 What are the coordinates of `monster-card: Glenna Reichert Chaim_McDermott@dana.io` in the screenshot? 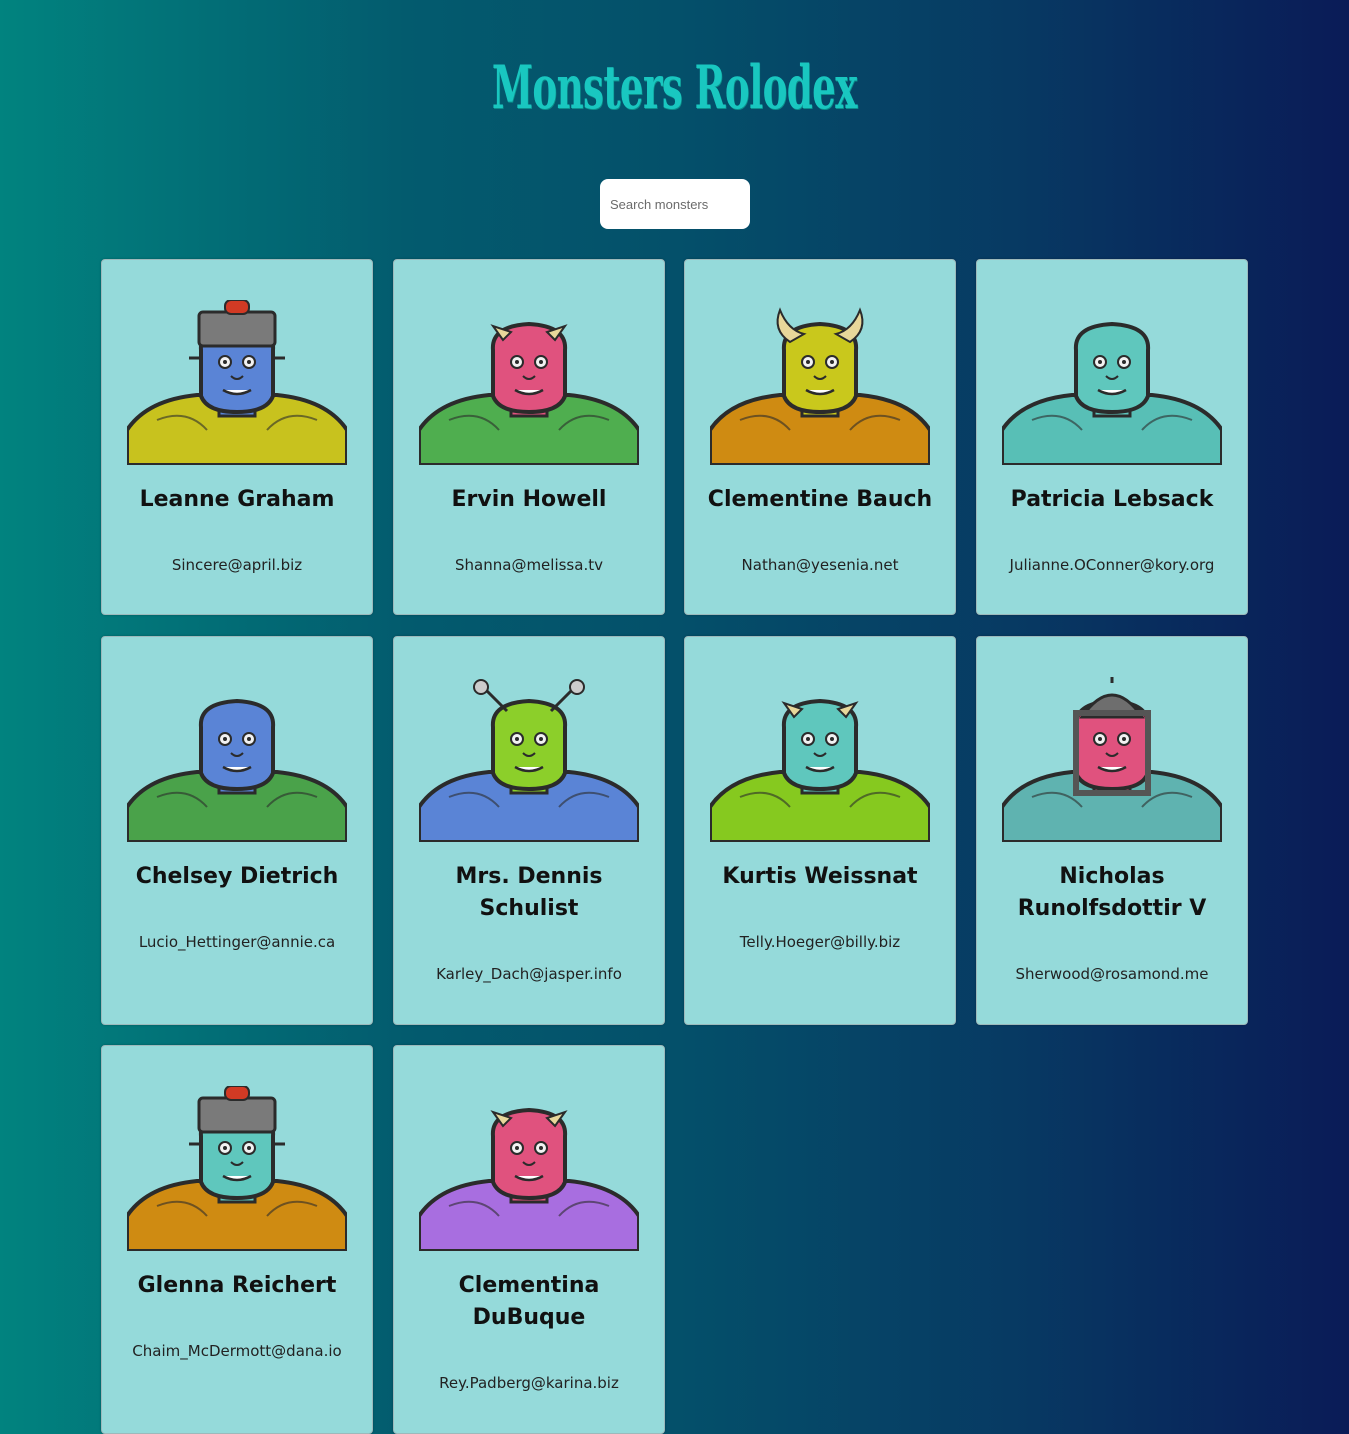 It's located at (237, 1239).